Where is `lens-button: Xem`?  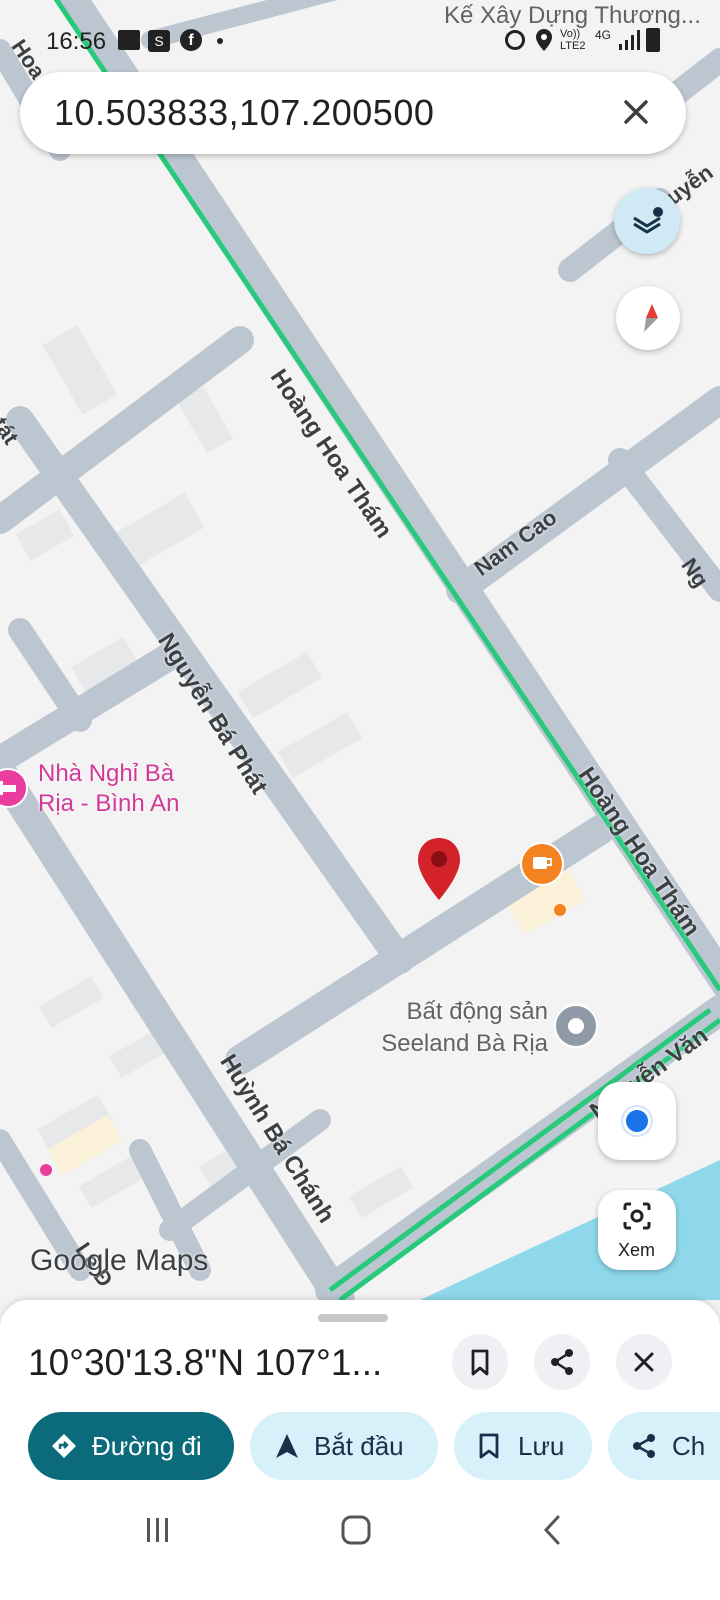 lens-button: Xem is located at coordinates (637, 1230).